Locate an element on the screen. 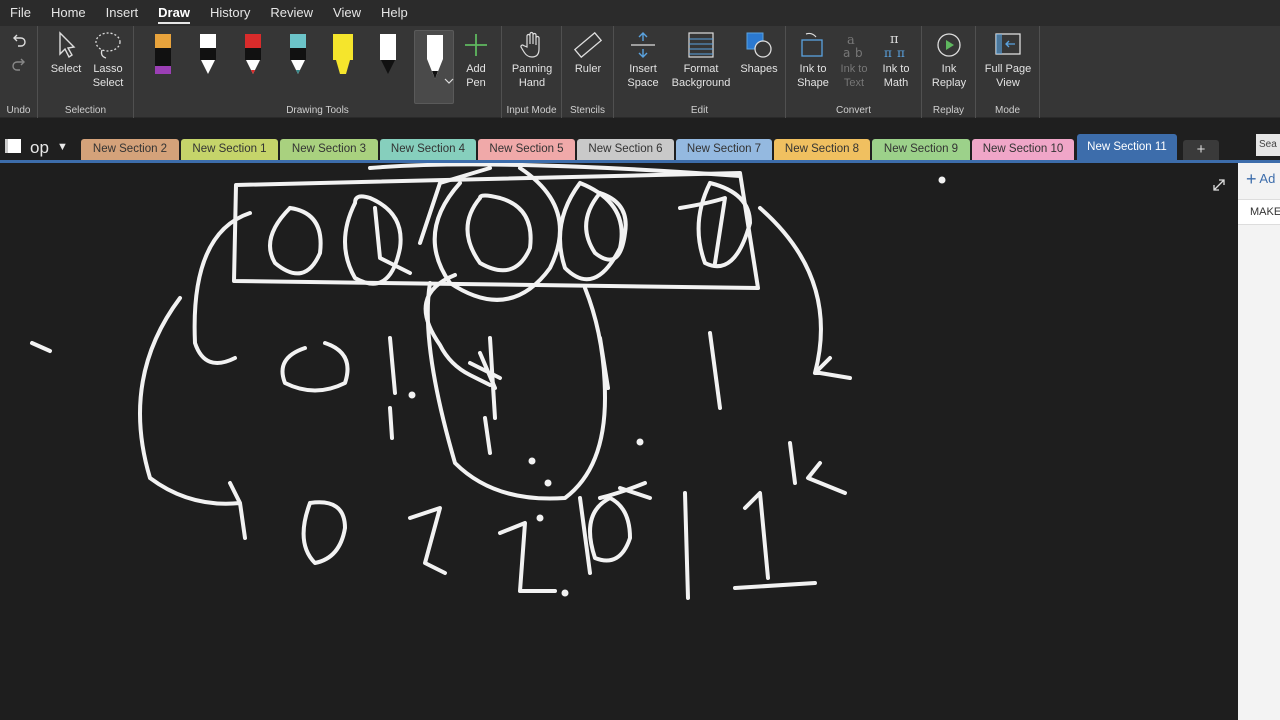 The width and height of the screenshot is (1280, 720). plus-icon is located at coordinates (476, 45).